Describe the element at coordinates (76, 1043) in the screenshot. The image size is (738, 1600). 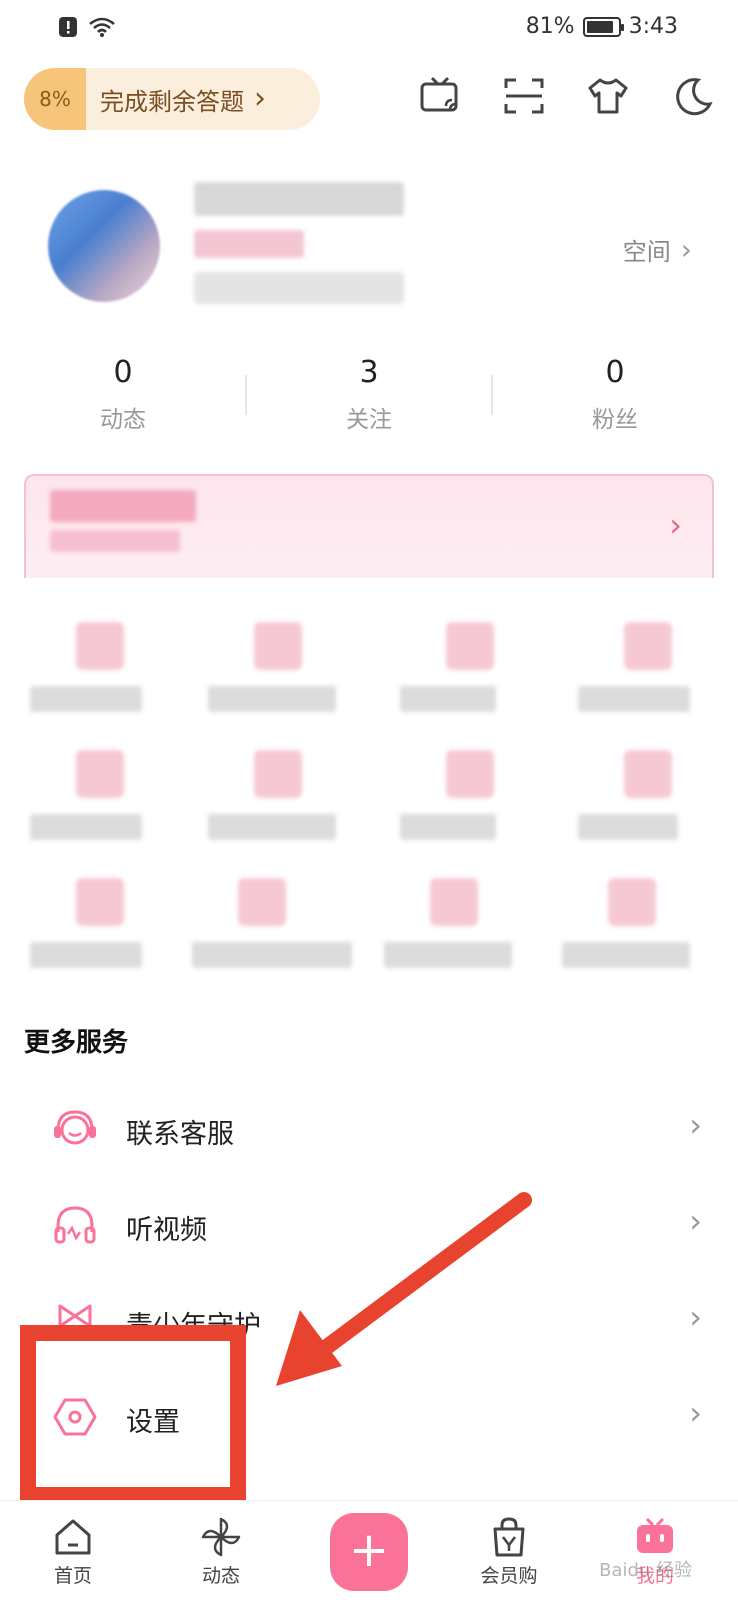
I see `more-services-title: 更多服务` at that location.